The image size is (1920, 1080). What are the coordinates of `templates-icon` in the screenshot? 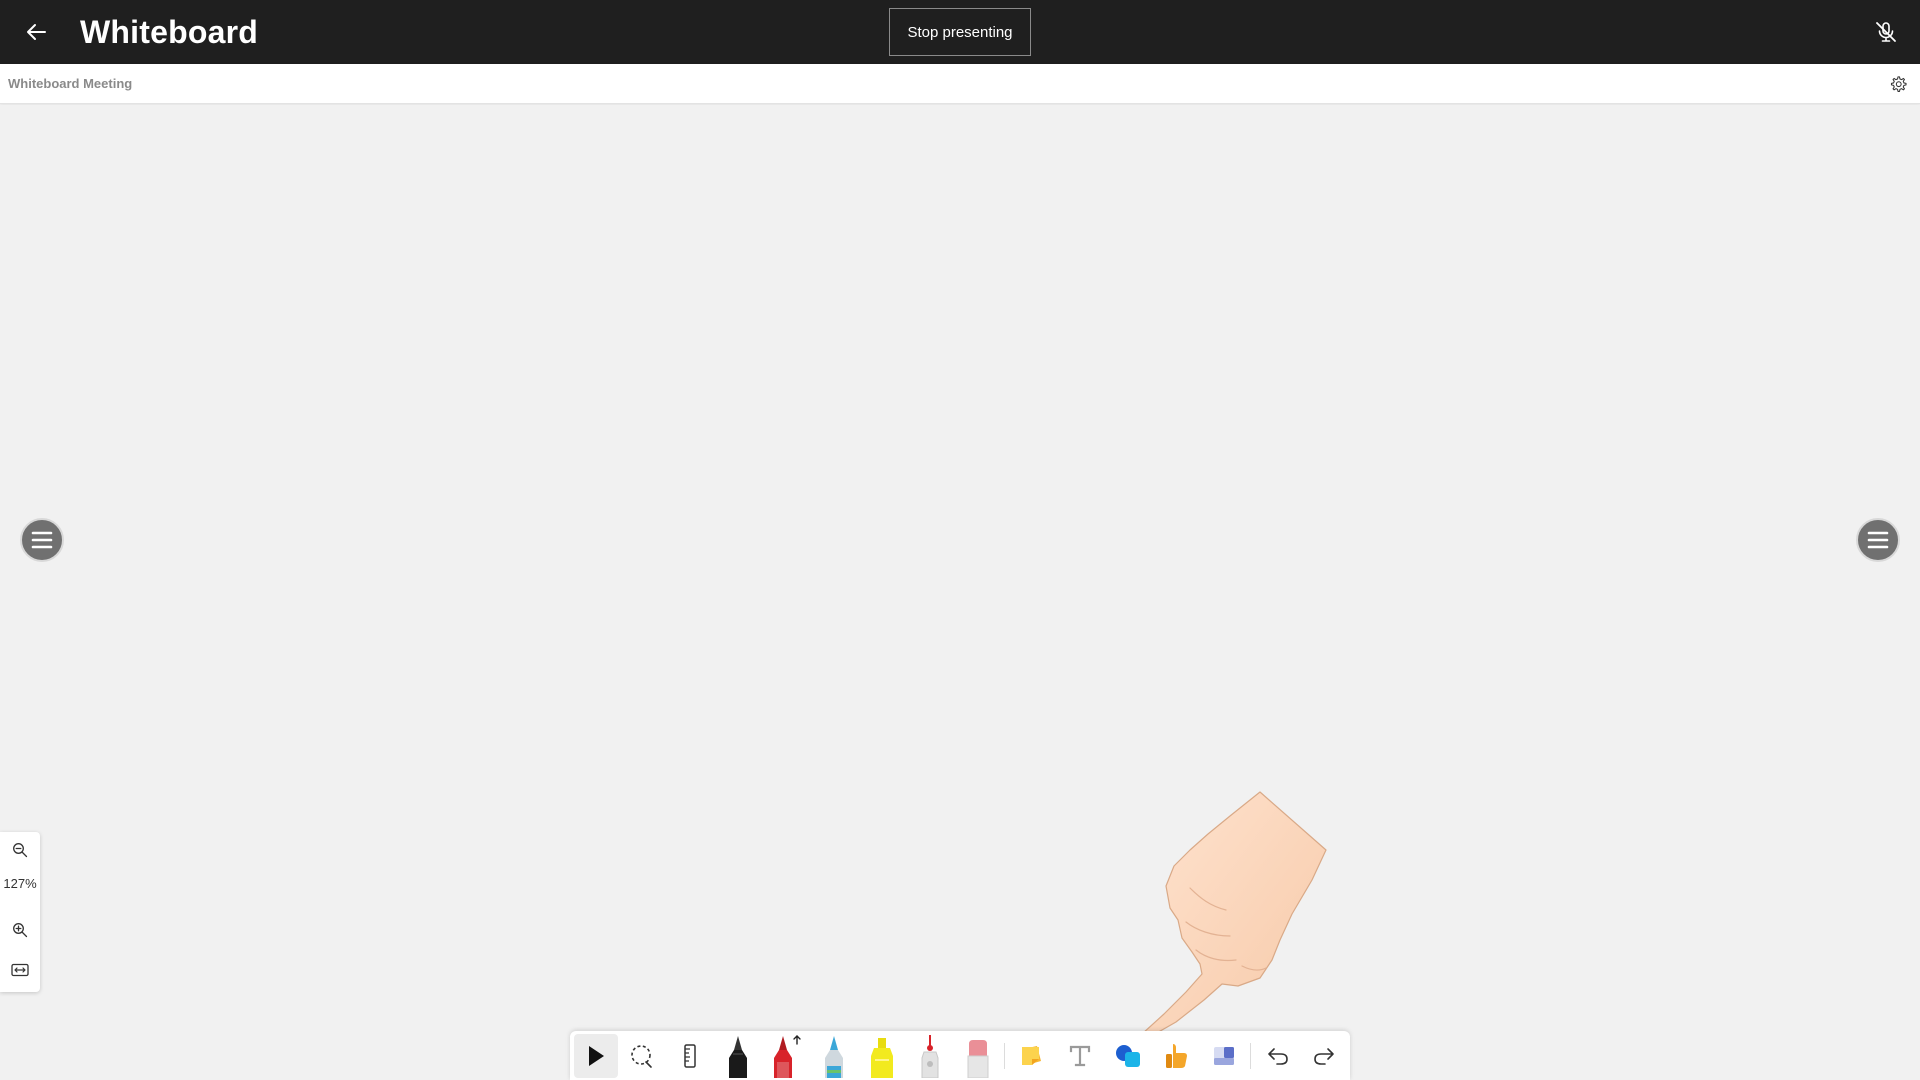 It's located at (1224, 1056).